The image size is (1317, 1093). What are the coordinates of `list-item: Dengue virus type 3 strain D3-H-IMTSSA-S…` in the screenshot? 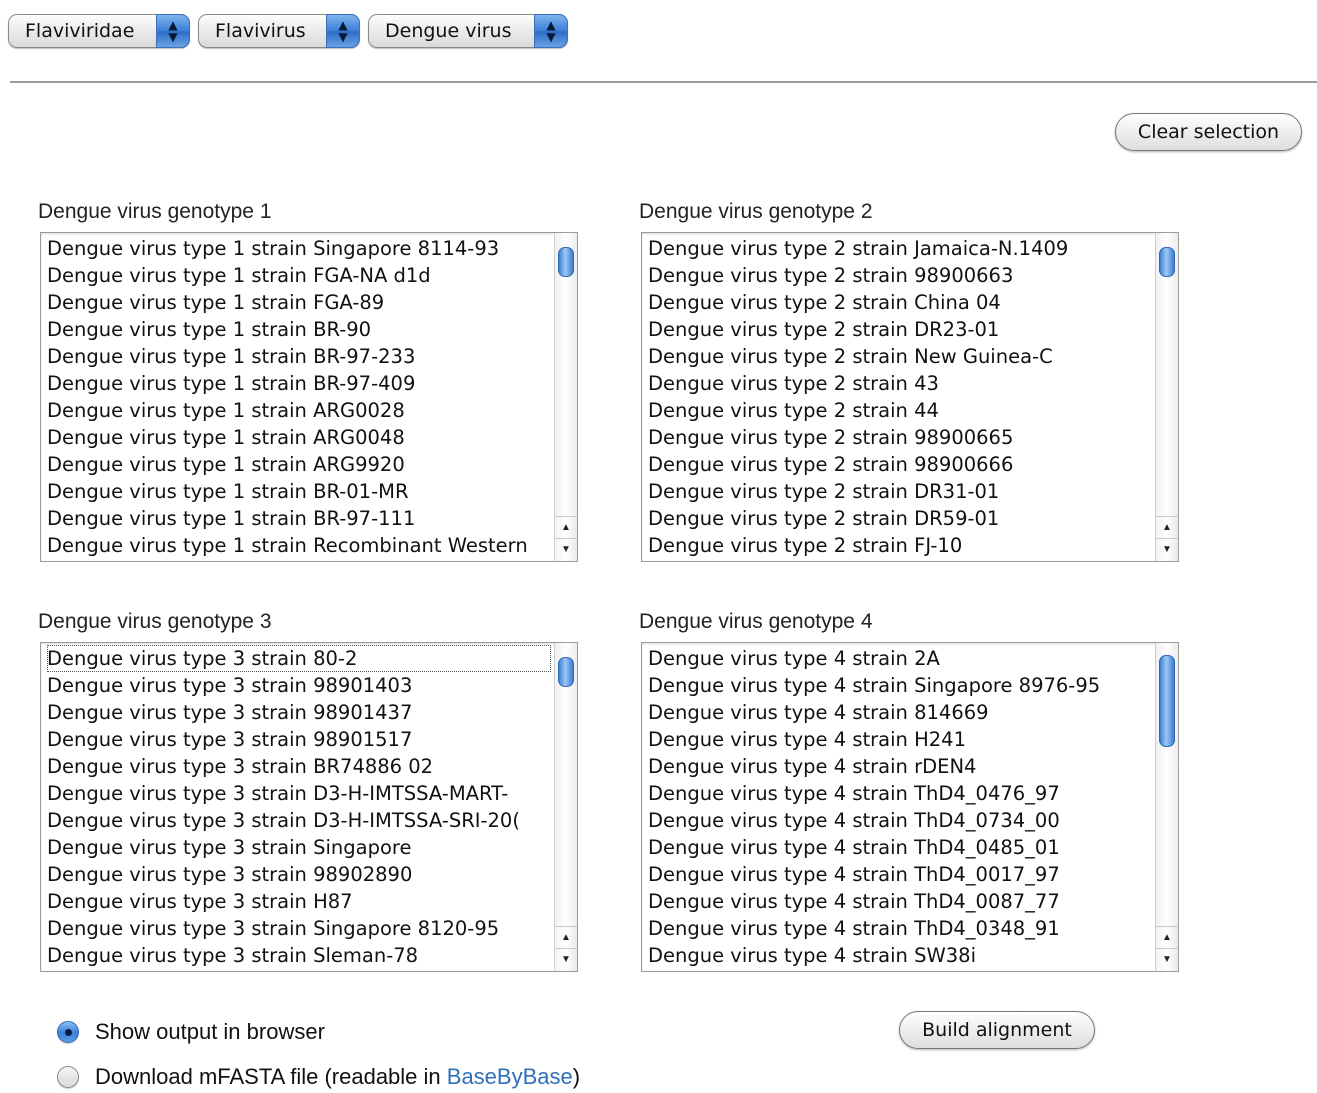 It's located at (299, 820).